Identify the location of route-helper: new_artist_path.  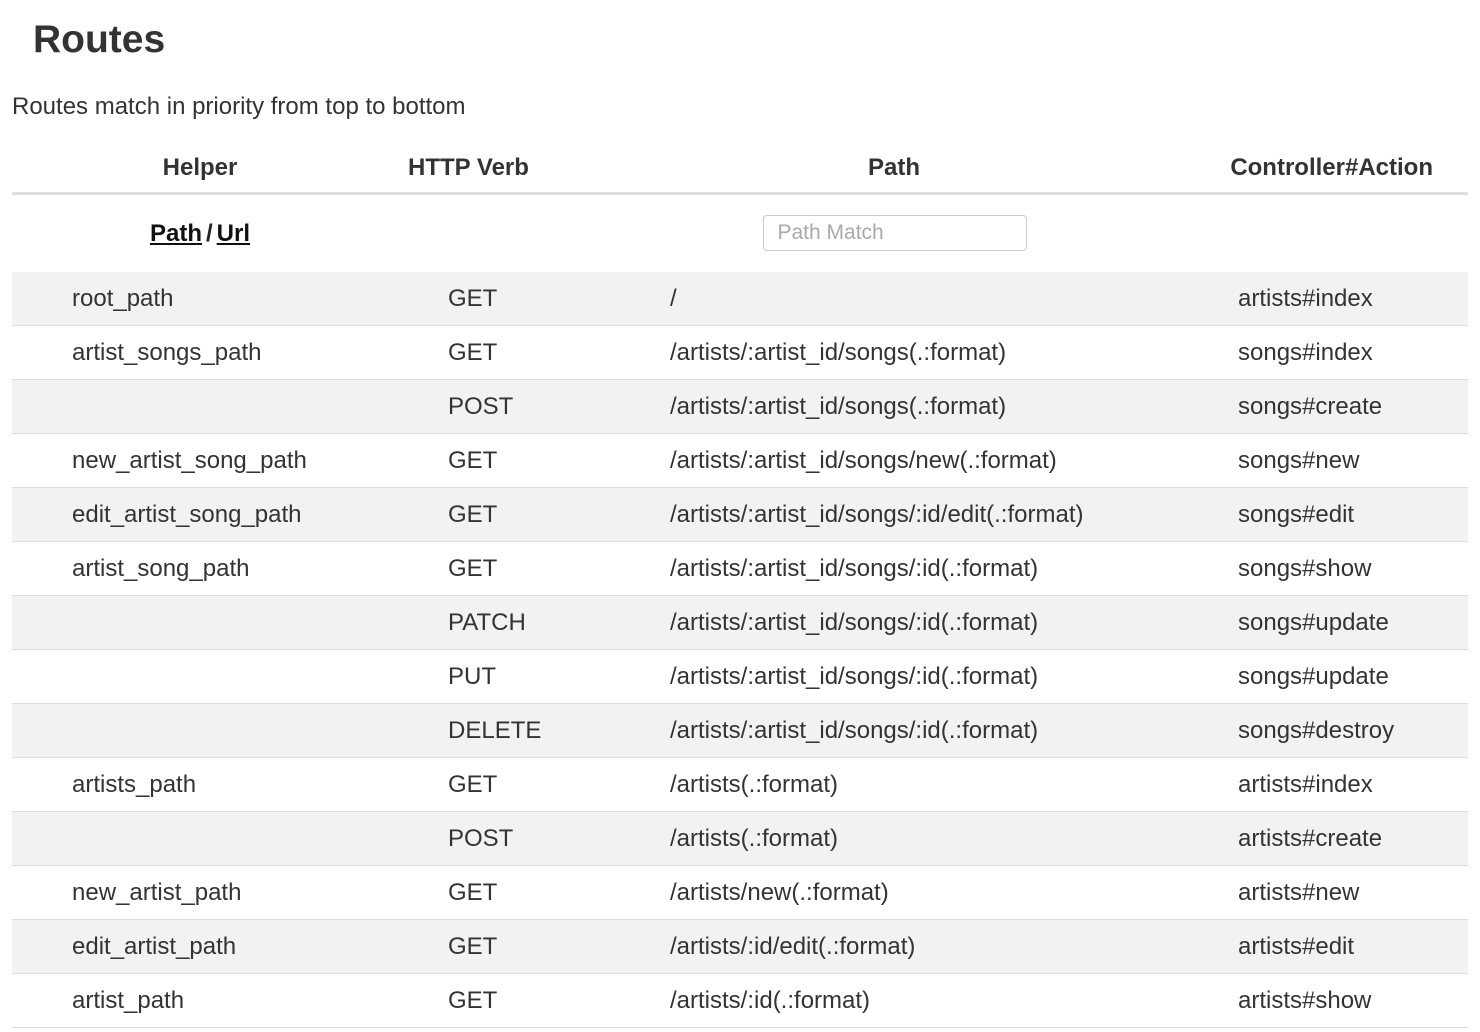
(200, 892).